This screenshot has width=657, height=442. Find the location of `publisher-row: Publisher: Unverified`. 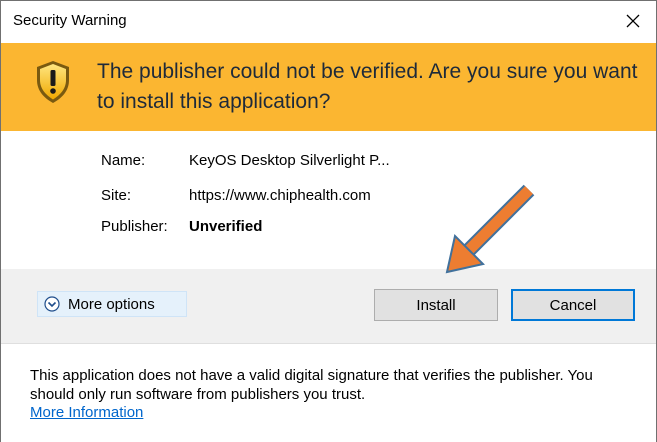

publisher-row: Publisher: Unverified is located at coordinates (181, 227).